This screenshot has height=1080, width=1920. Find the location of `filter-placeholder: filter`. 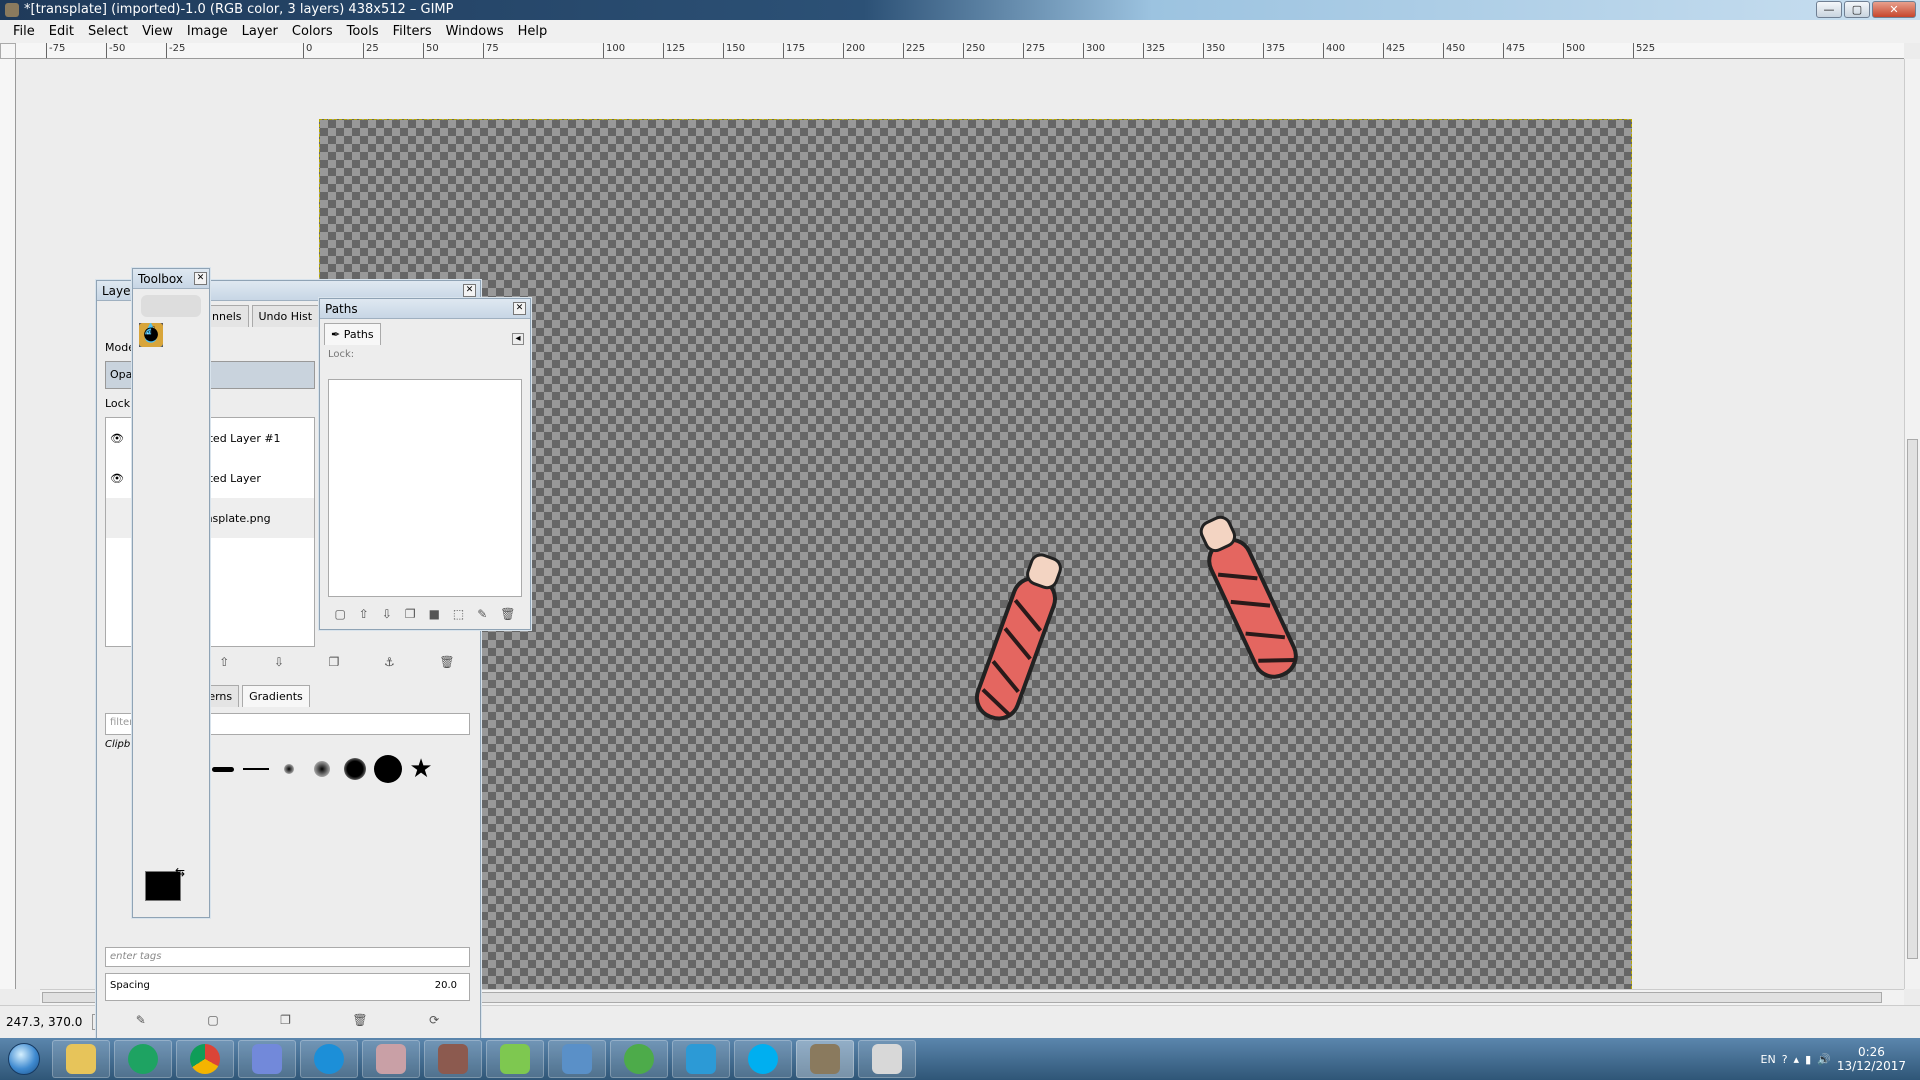

filter-placeholder: filter is located at coordinates (122, 722).